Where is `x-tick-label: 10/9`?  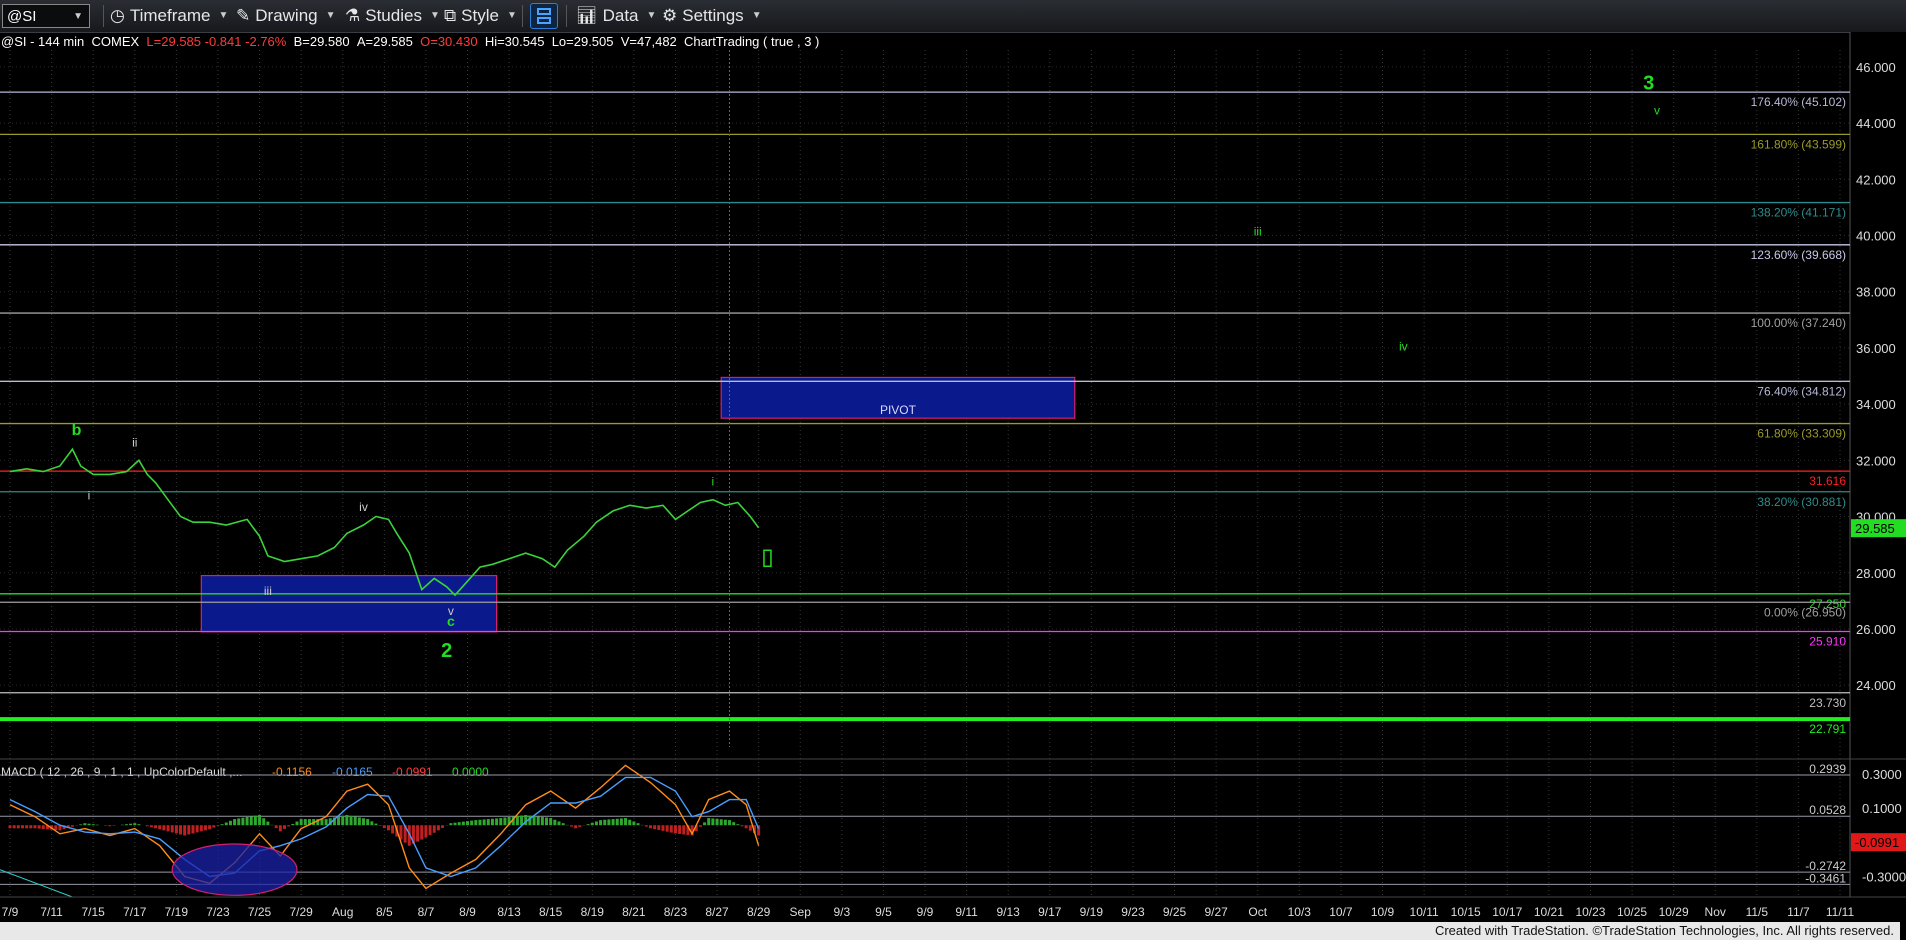 x-tick-label: 10/9 is located at coordinates (1383, 912).